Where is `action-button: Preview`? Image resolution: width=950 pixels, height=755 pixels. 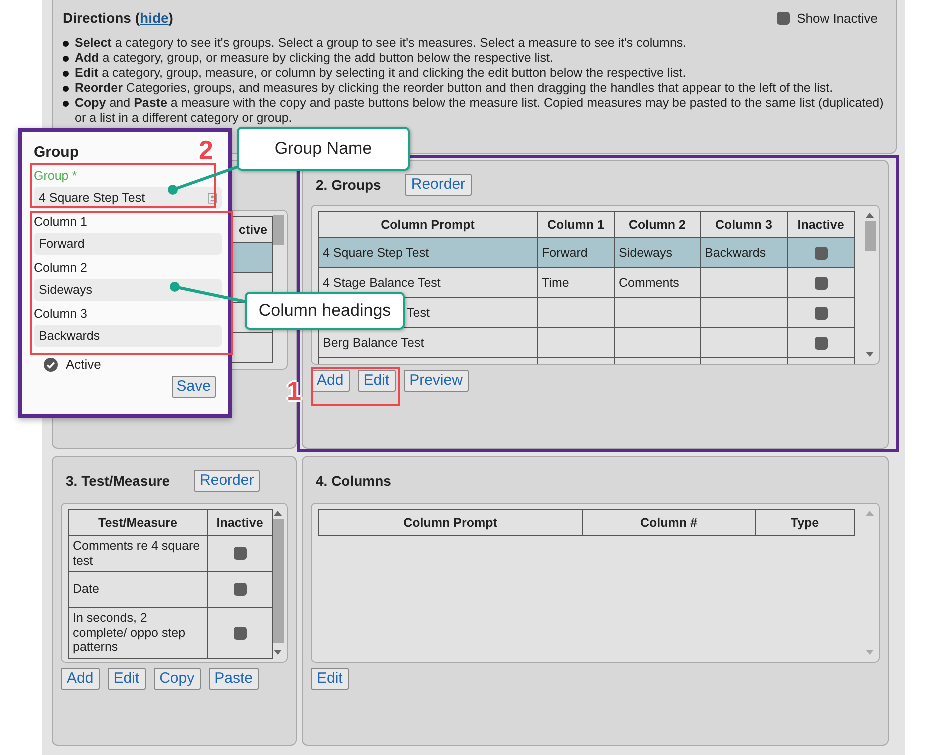 action-button: Preview is located at coordinates (436, 381).